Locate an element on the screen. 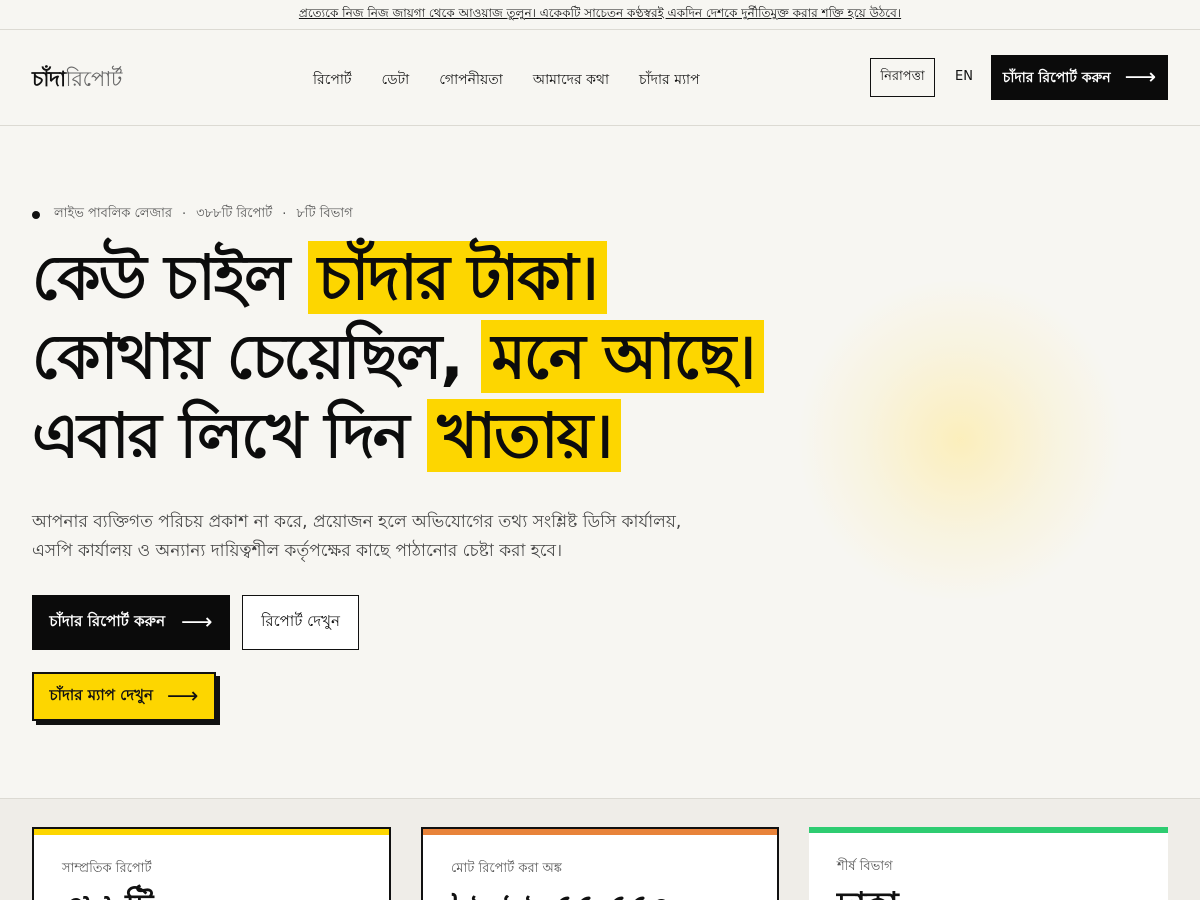 The height and width of the screenshot is (900, 1200). header-report-button: চাঁদার রিপোর্ট করুন ⟶ is located at coordinates (1079, 77).